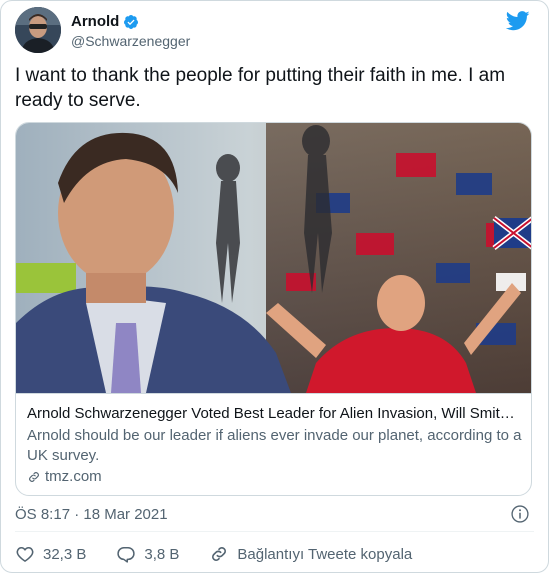 The image size is (551, 575). What do you see at coordinates (126, 555) in the screenshot?
I see `reply-icon` at bounding box center [126, 555].